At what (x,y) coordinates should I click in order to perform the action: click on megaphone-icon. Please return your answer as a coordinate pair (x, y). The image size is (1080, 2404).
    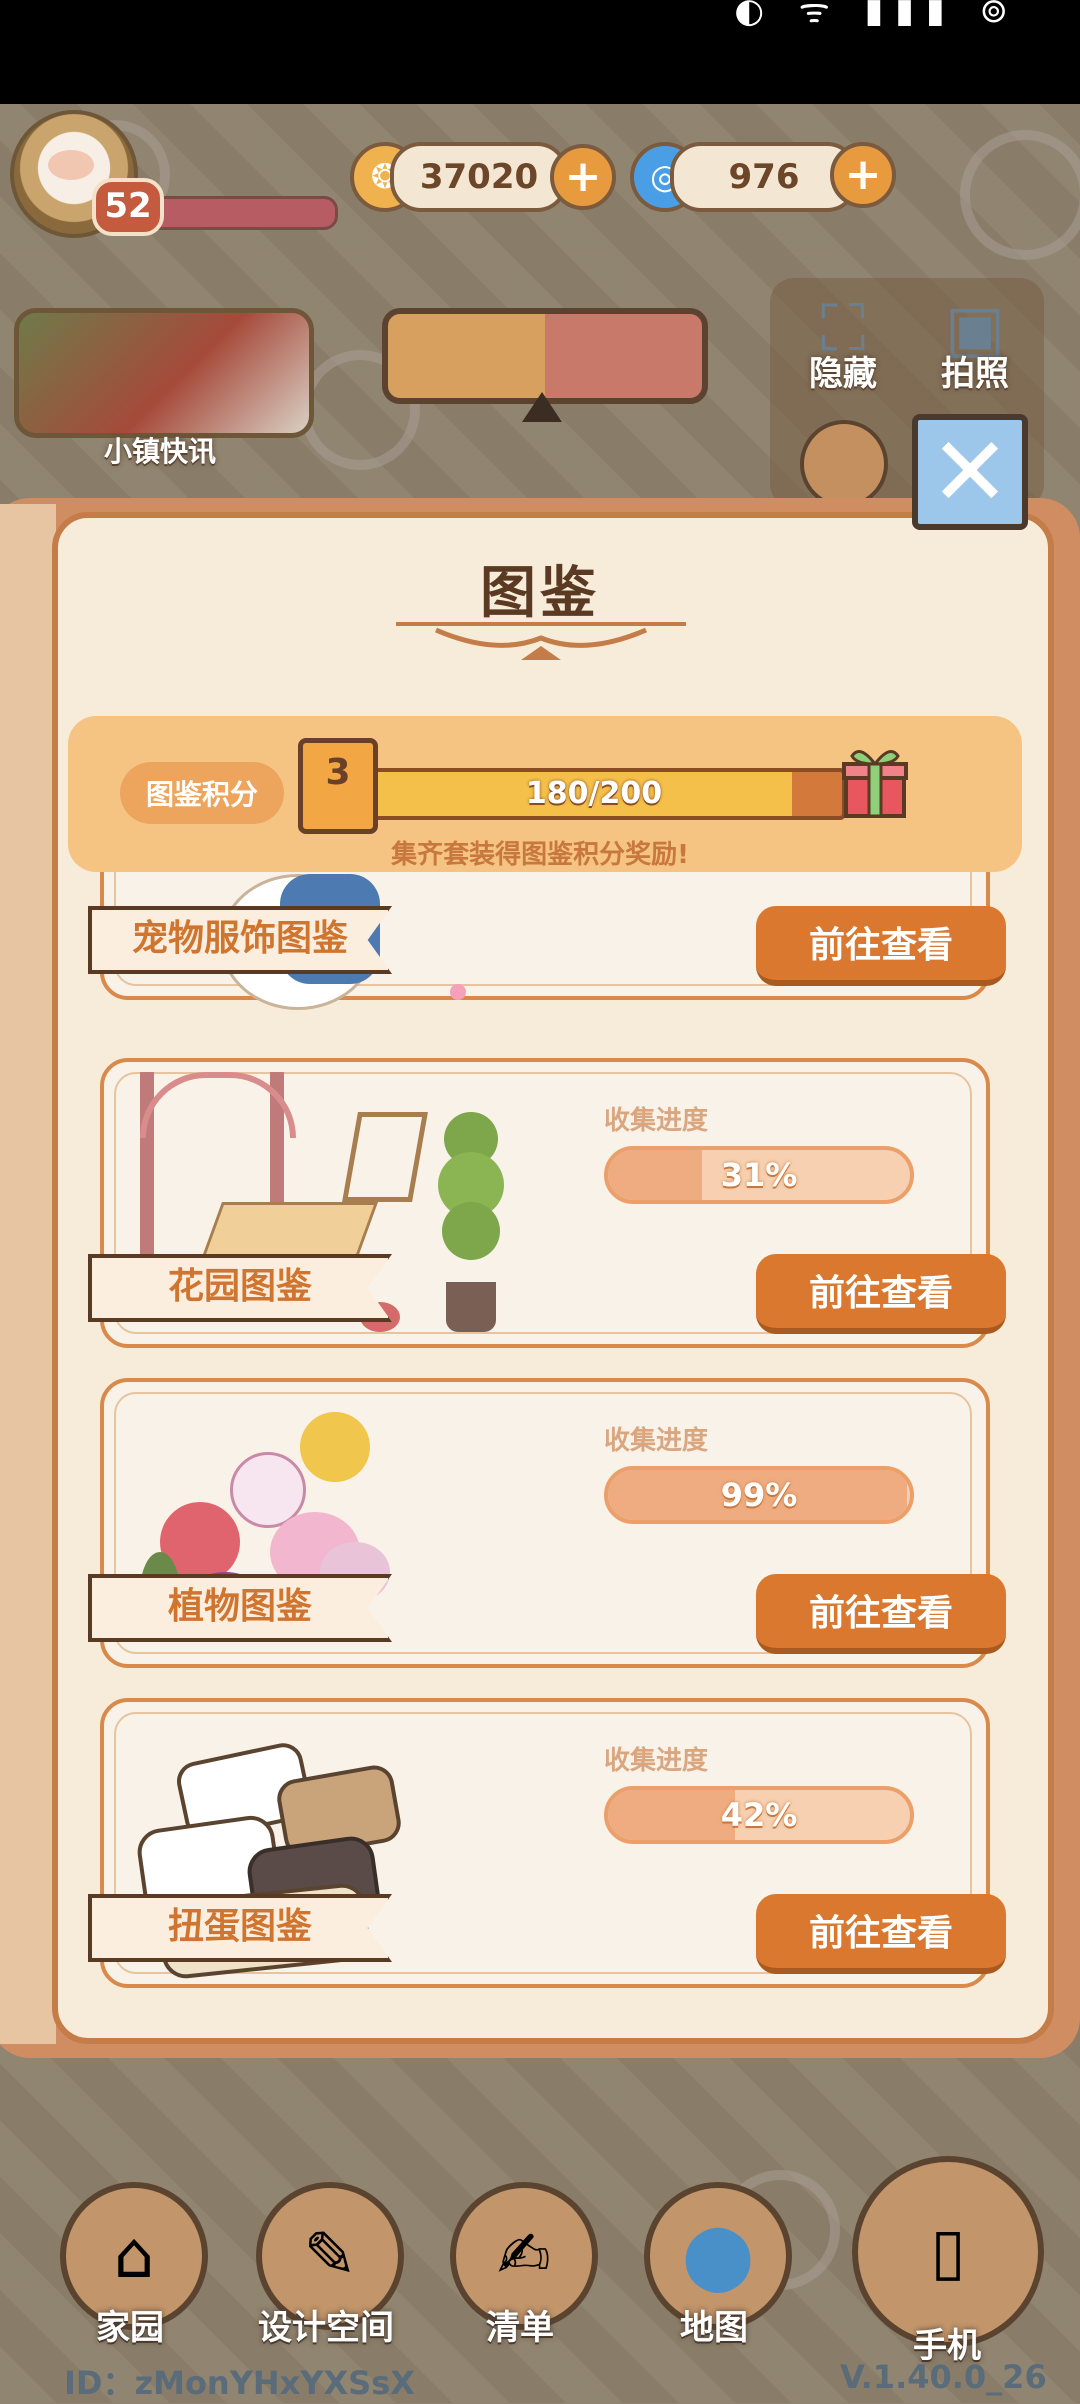
    Looking at the image, I should click on (844, 464).